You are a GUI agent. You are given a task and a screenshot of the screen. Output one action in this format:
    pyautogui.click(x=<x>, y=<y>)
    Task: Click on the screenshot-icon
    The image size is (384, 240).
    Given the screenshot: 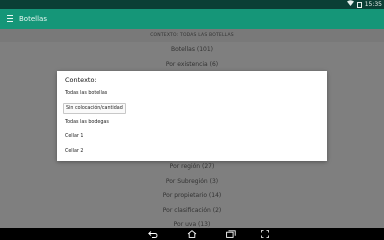 What is the action you would take?
    pyautogui.click(x=265, y=234)
    